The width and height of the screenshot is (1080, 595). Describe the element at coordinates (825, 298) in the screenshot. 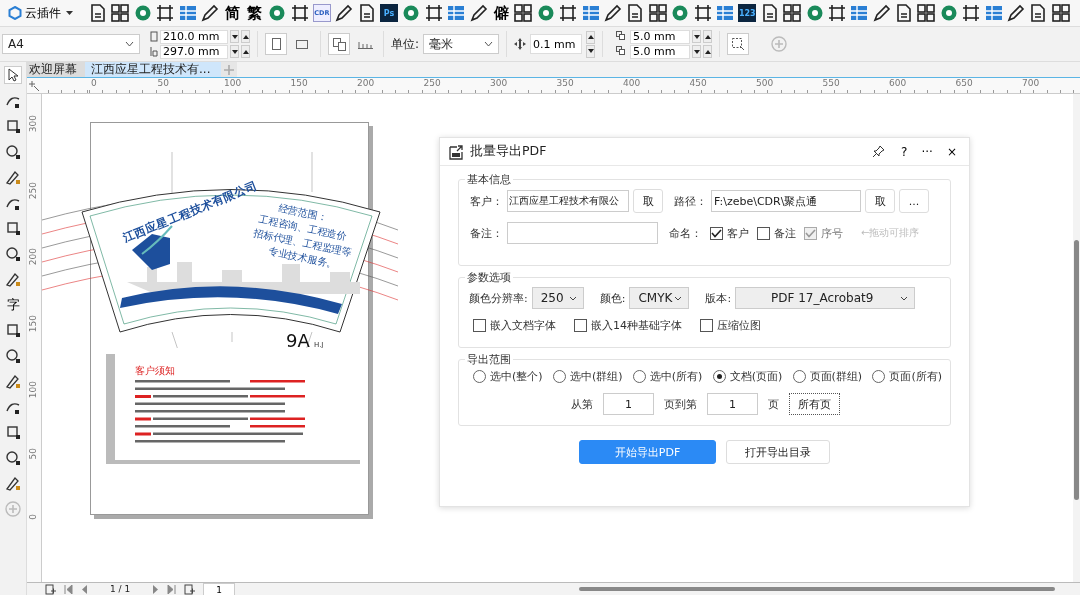

I see `pdf-version-select: PDF 17_Acrobat9` at that location.